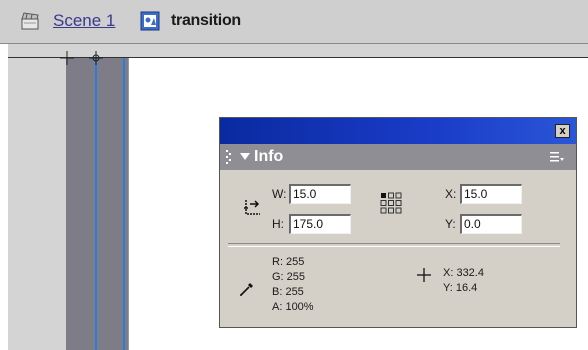  I want to click on close-button: x, so click(562, 131).